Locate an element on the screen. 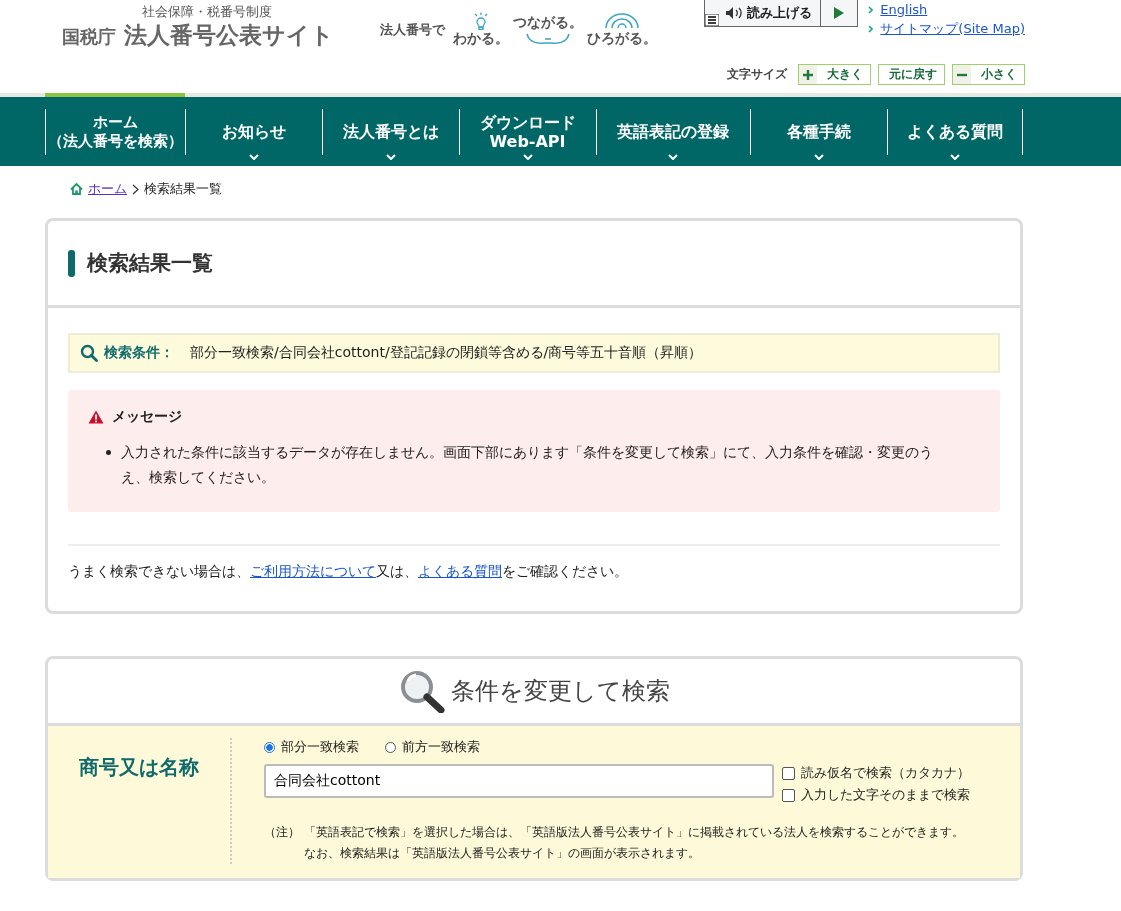 This screenshot has width=1121, height=911. text-size-button: 元に戻す is located at coordinates (911, 74).